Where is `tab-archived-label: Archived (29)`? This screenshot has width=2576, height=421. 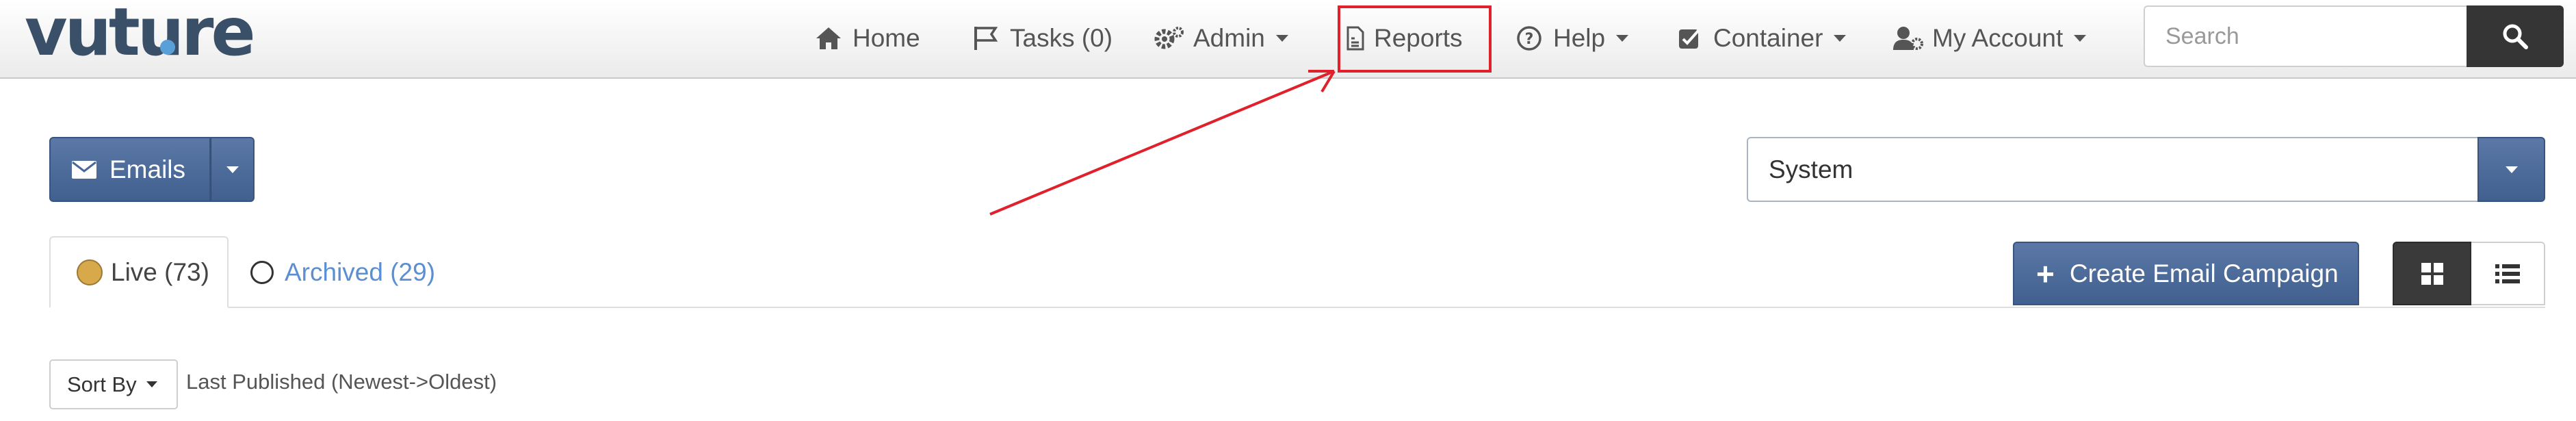 tab-archived-label: Archived (29) is located at coordinates (360, 271).